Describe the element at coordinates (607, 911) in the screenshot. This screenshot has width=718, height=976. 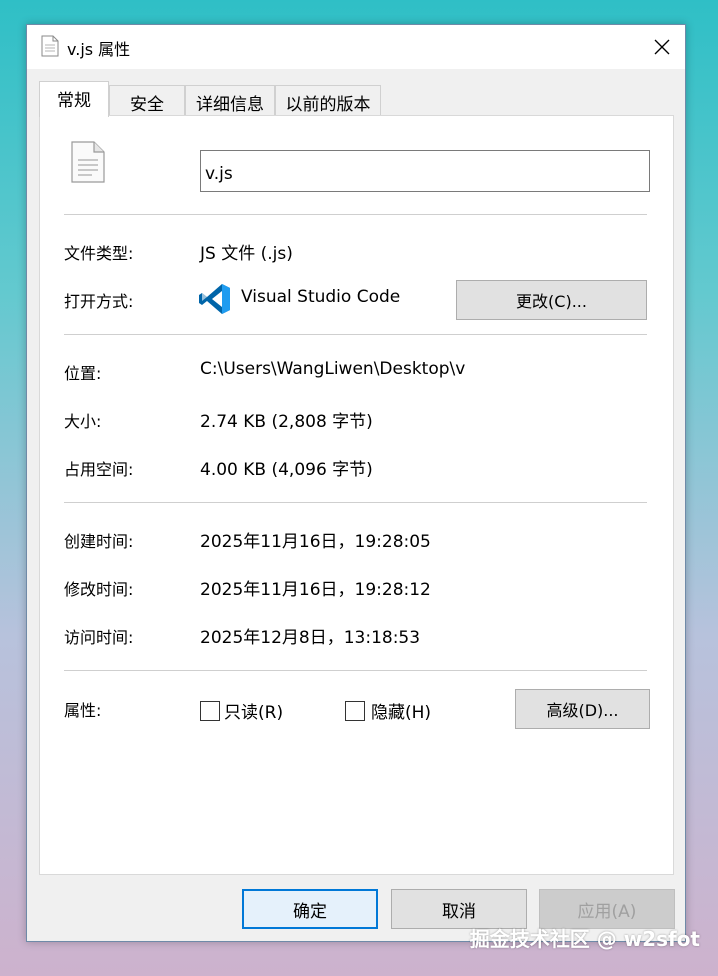
I see `apply-button-label: 应用(A)` at that location.